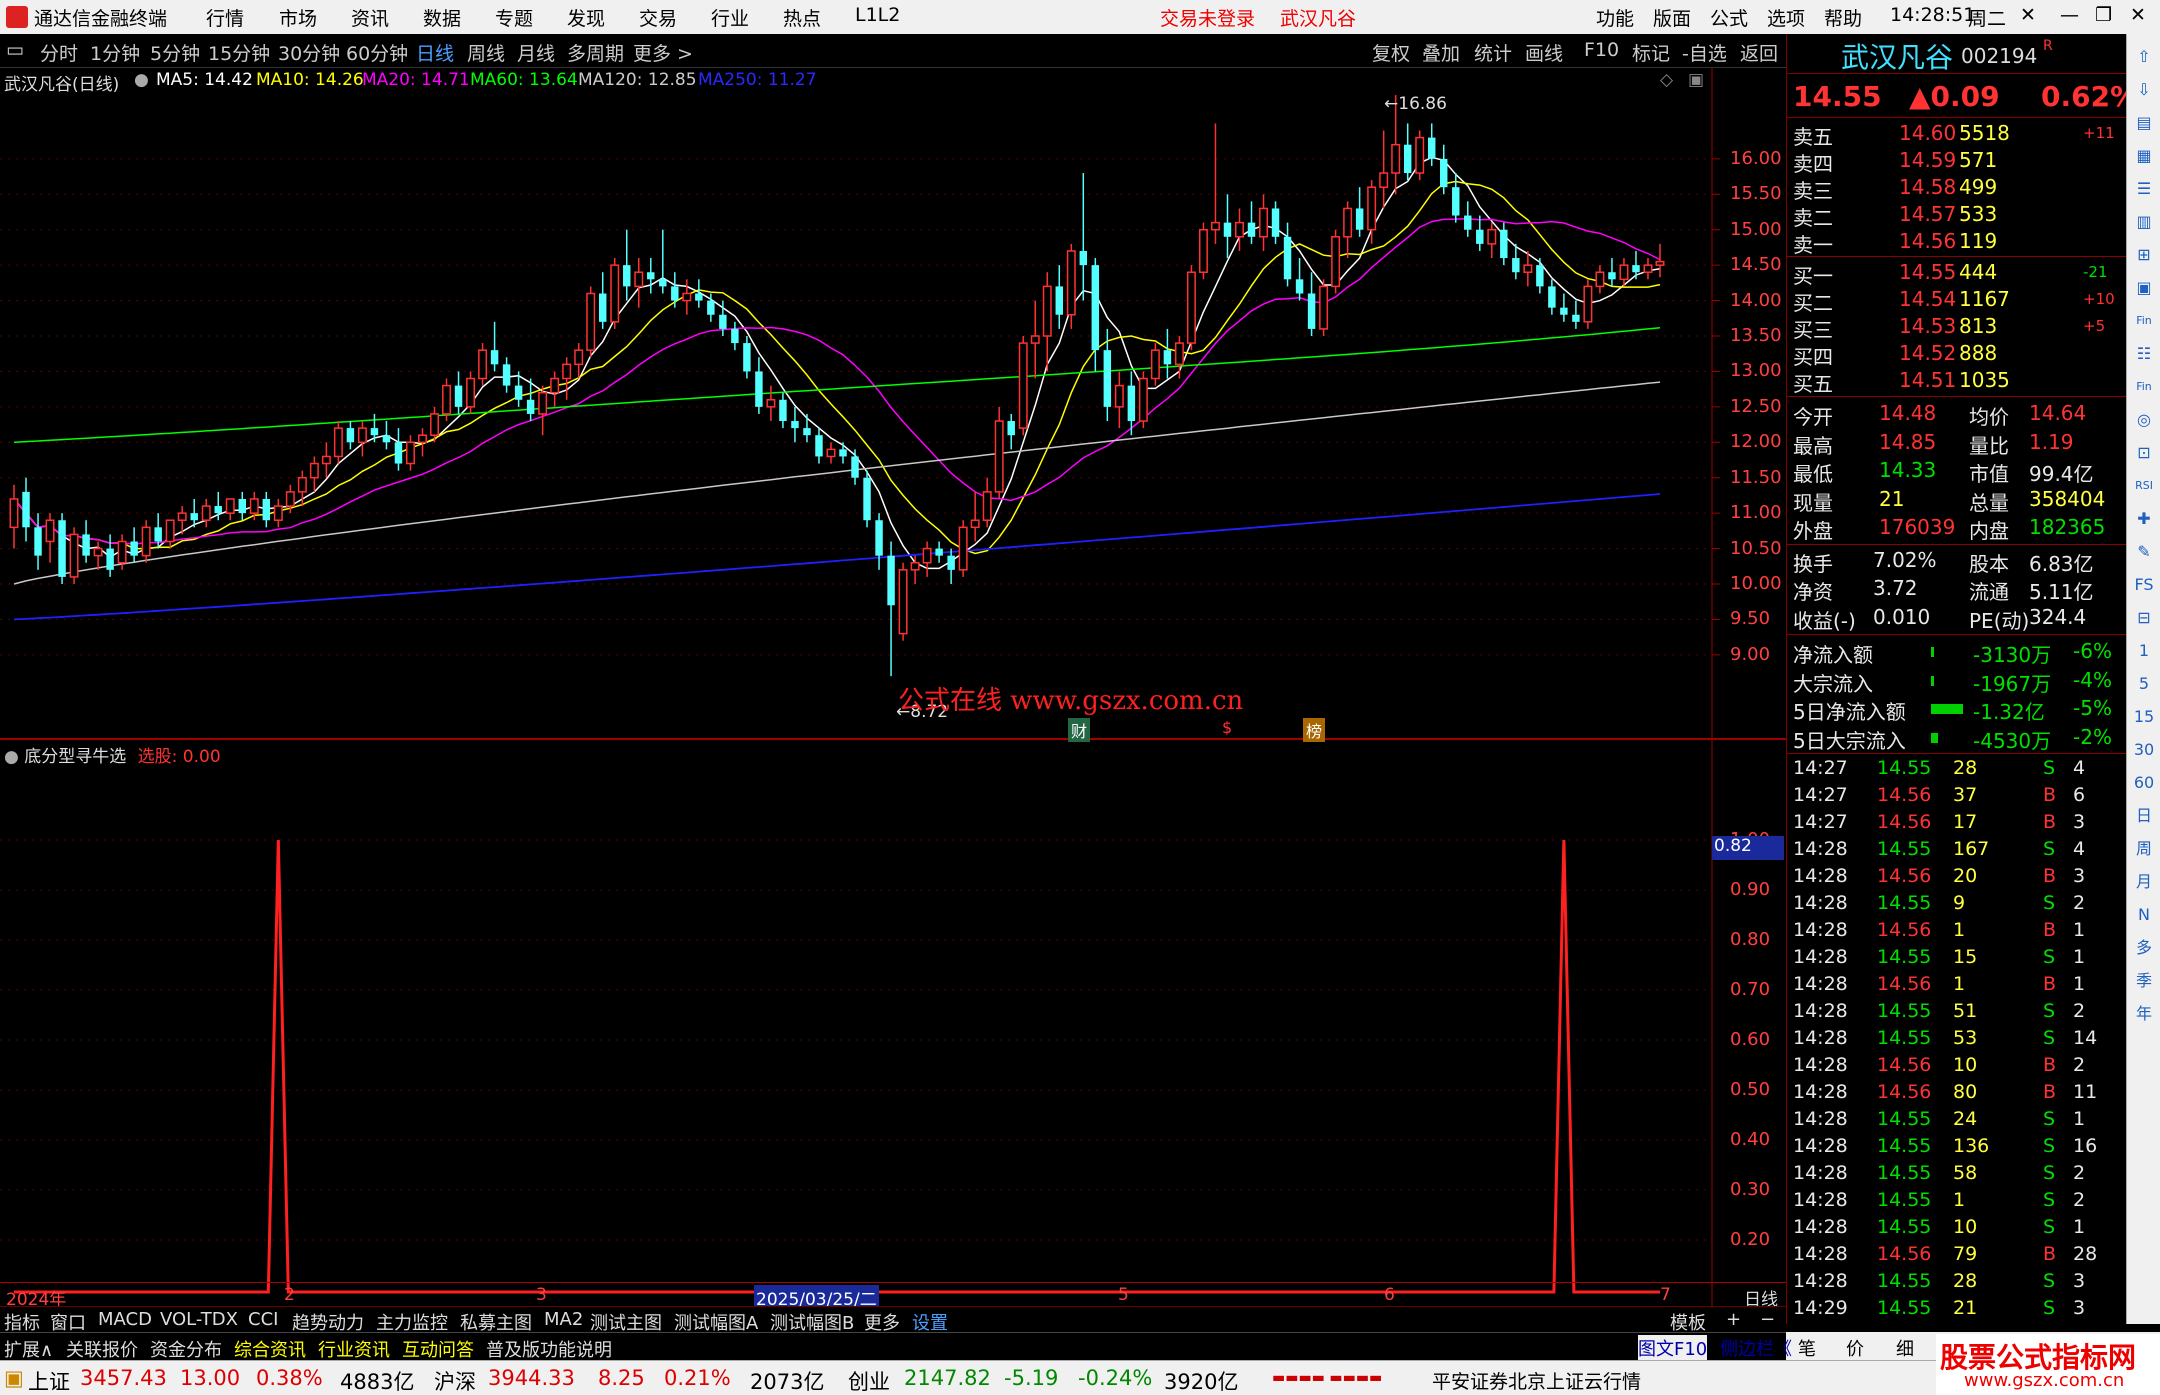 The image size is (2160, 1395). Describe the element at coordinates (2144, 189) in the screenshot. I see `side-tool-icon: ☰` at that location.